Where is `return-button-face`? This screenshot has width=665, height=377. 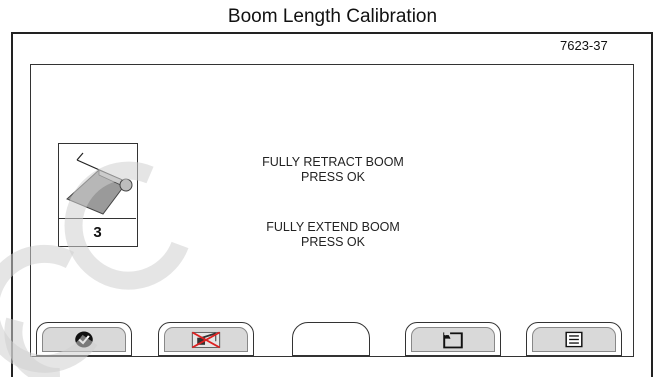 return-button-face is located at coordinates (453, 339).